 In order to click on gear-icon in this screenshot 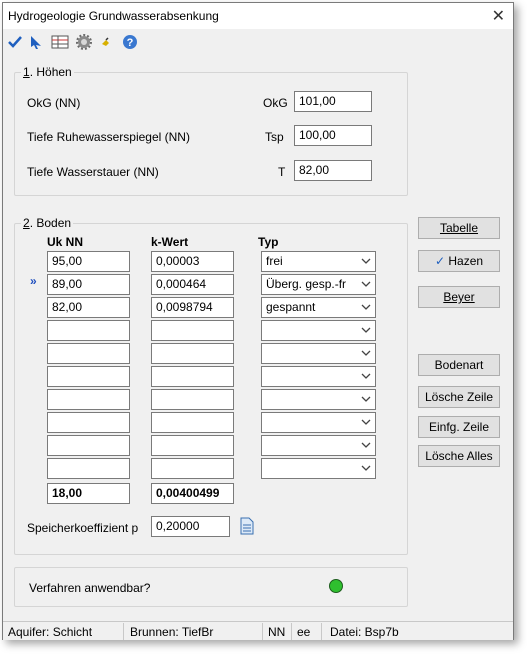, I will do `click(84, 42)`.